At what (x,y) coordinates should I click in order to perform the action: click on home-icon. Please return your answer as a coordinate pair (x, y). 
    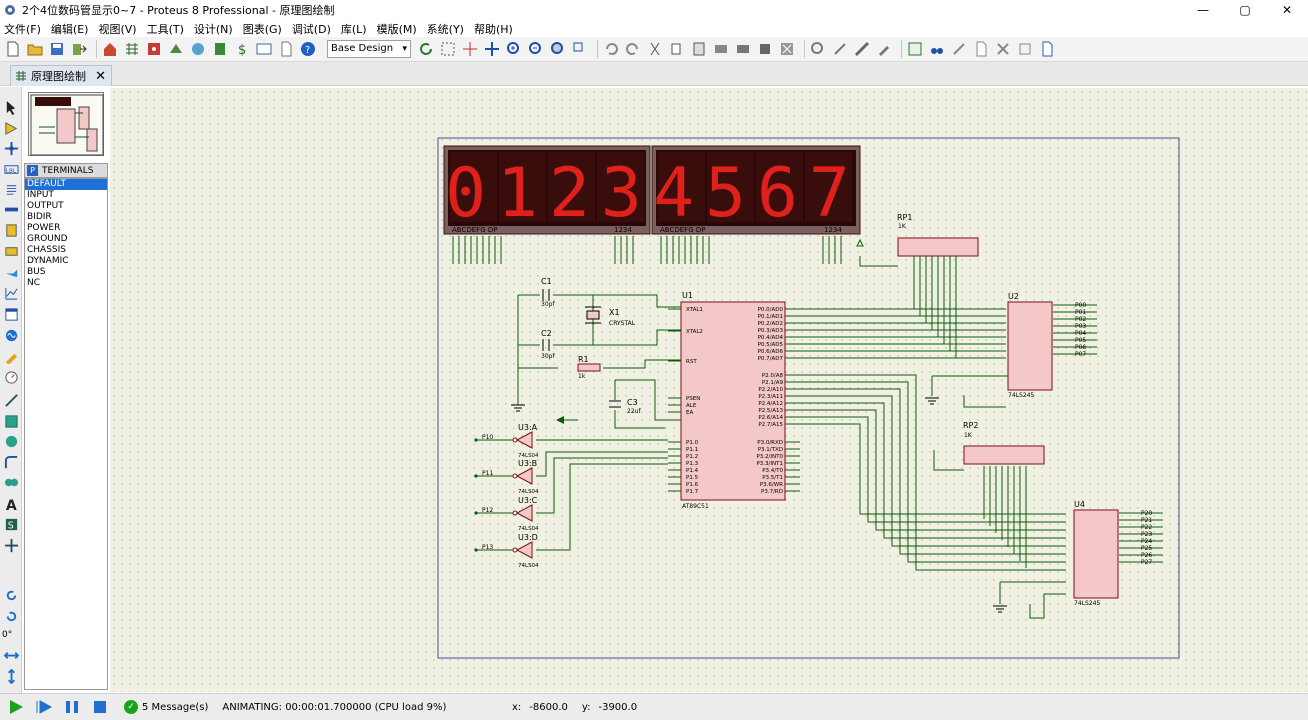
    Looking at the image, I should click on (110, 49).